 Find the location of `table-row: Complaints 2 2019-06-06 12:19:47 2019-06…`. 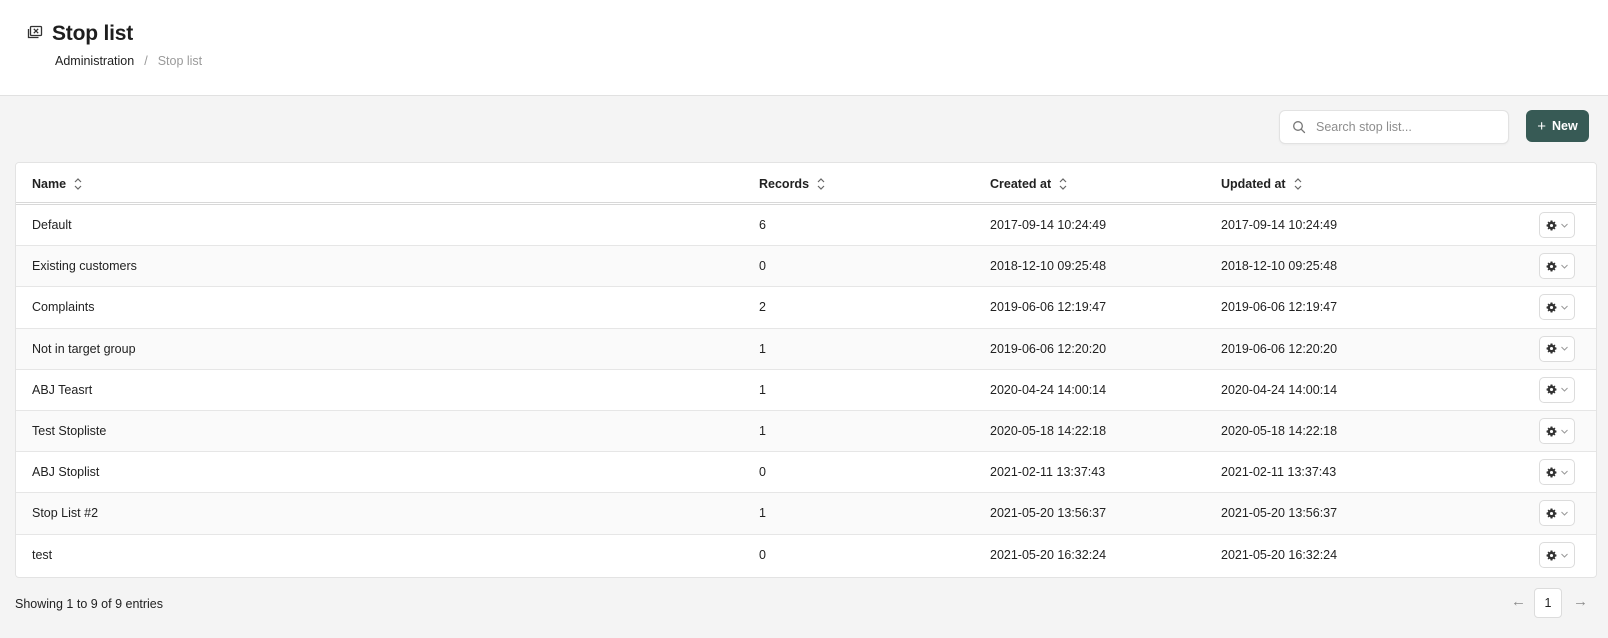

table-row: Complaints 2 2019-06-06 12:19:47 2019-06… is located at coordinates (806, 308).